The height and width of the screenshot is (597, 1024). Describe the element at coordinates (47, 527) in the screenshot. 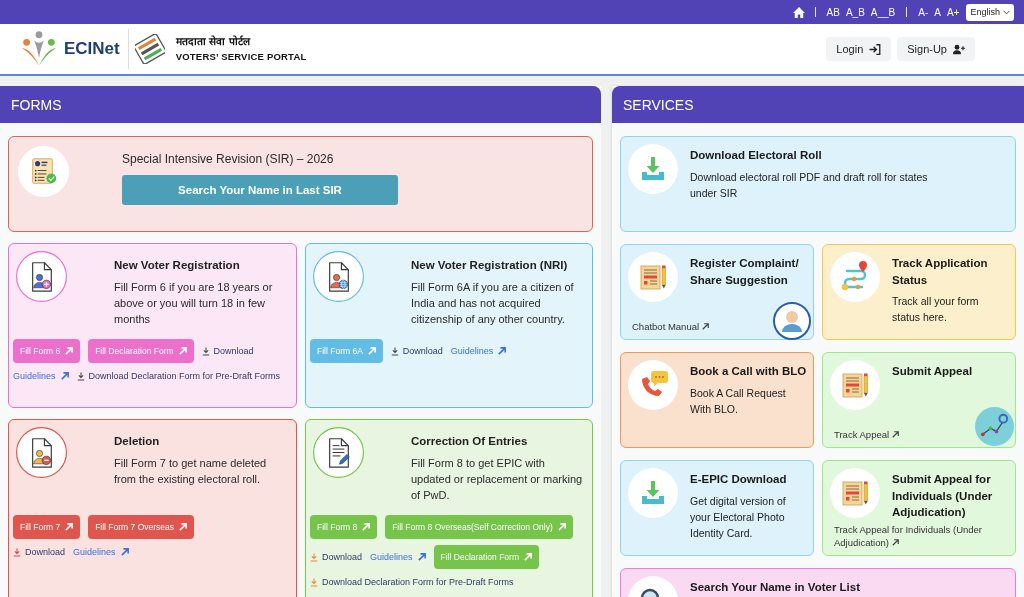

I see `form-button: Fill Form 7` at that location.